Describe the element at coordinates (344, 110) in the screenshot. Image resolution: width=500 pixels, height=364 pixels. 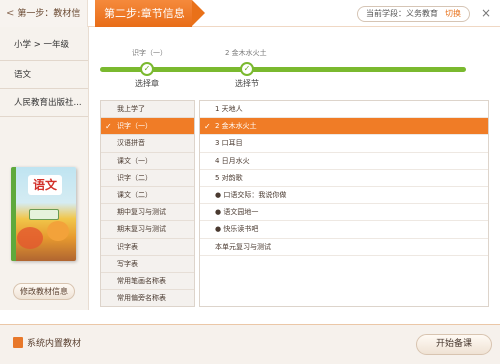
I see `section-item: 1 天地人` at that location.